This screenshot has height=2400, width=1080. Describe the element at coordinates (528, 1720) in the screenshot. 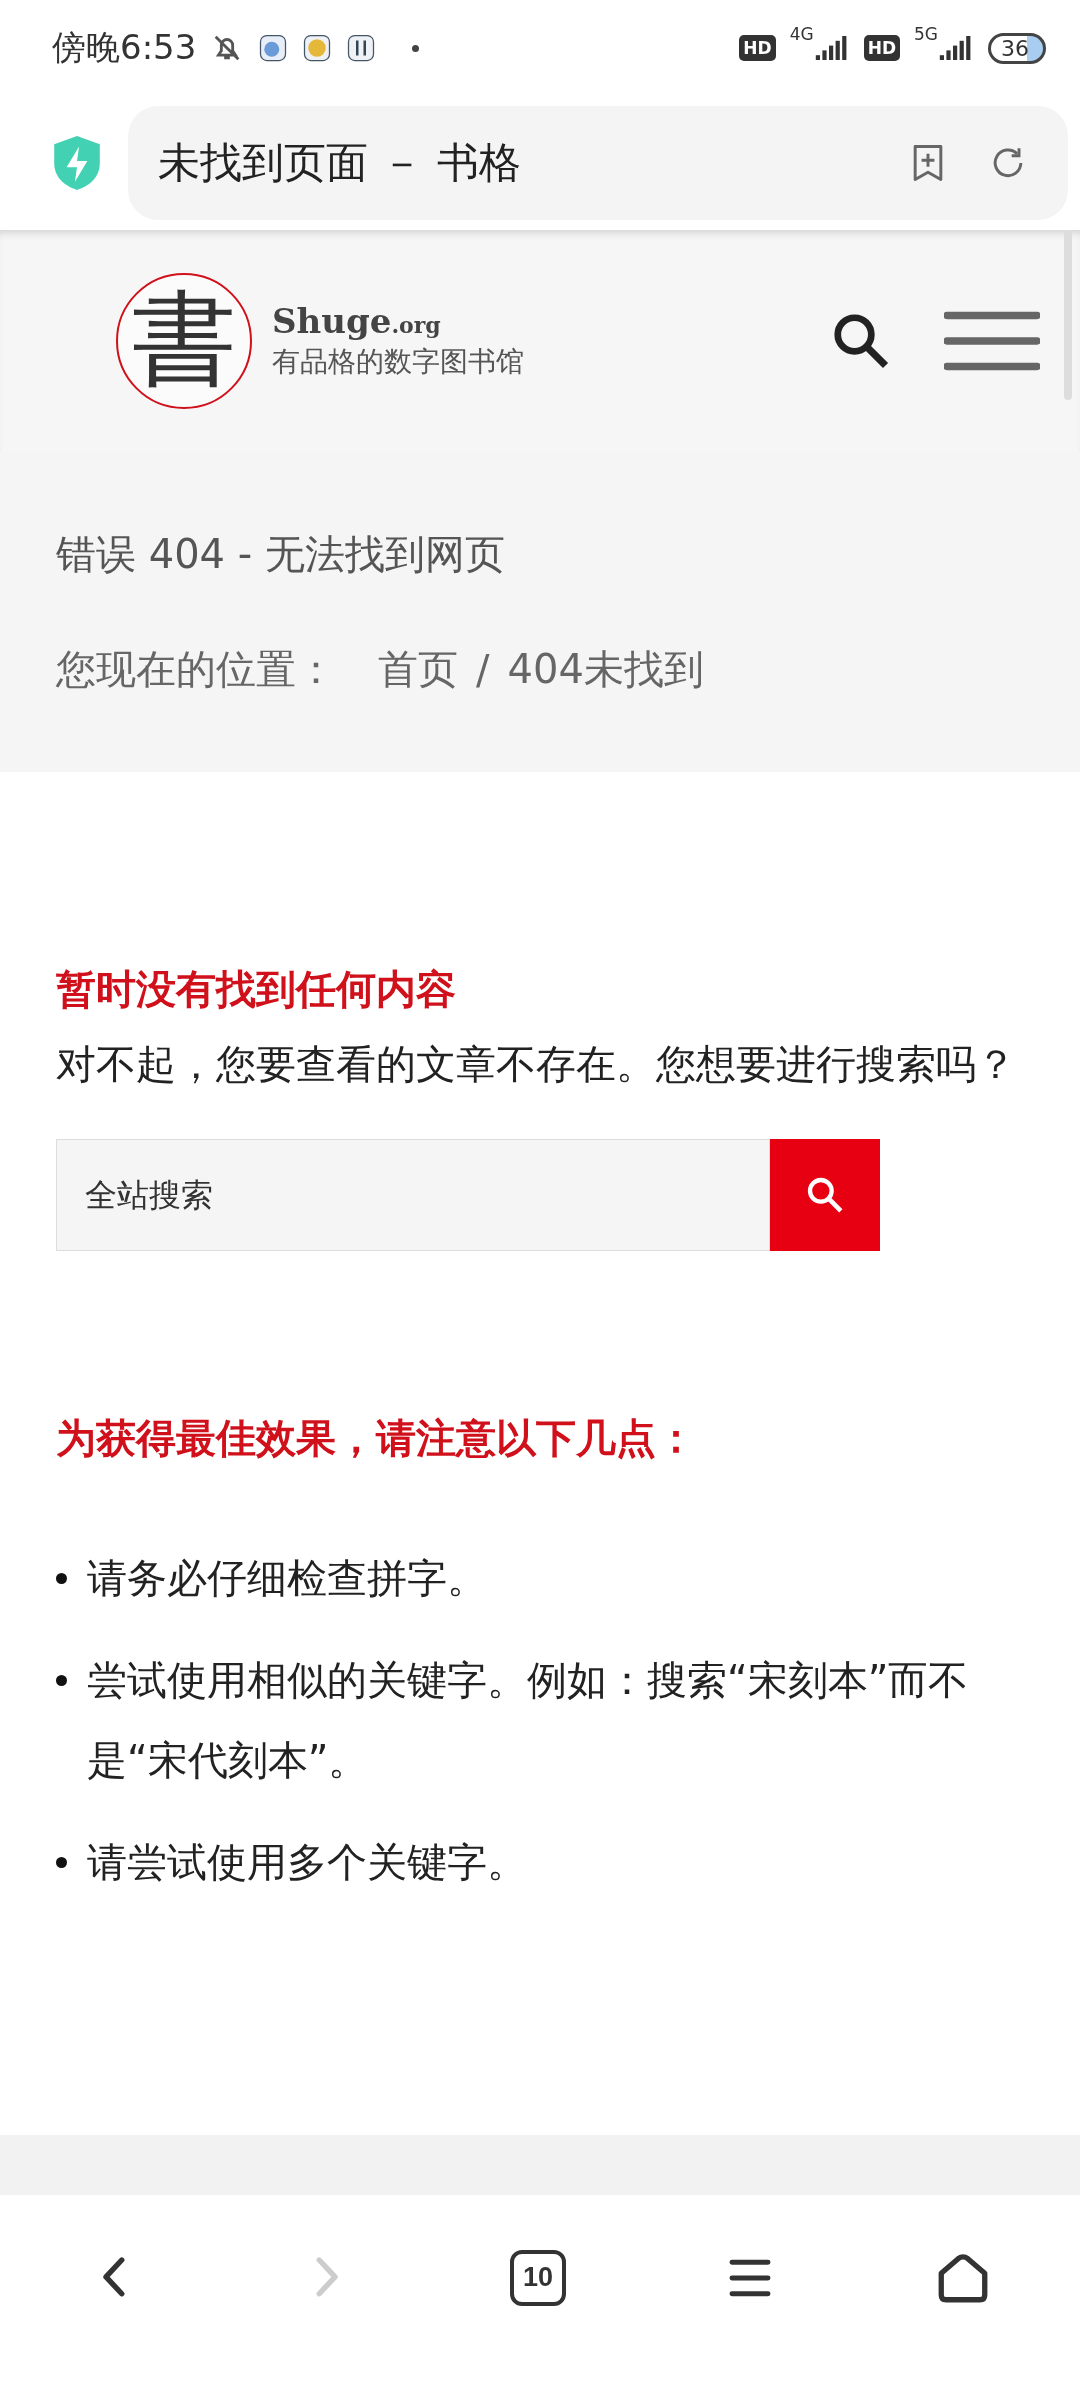

I see `tip-text: 尝试使用相似的关键字。例如：搜索“宋刻本”而不是“宋代刻本”。` at that location.